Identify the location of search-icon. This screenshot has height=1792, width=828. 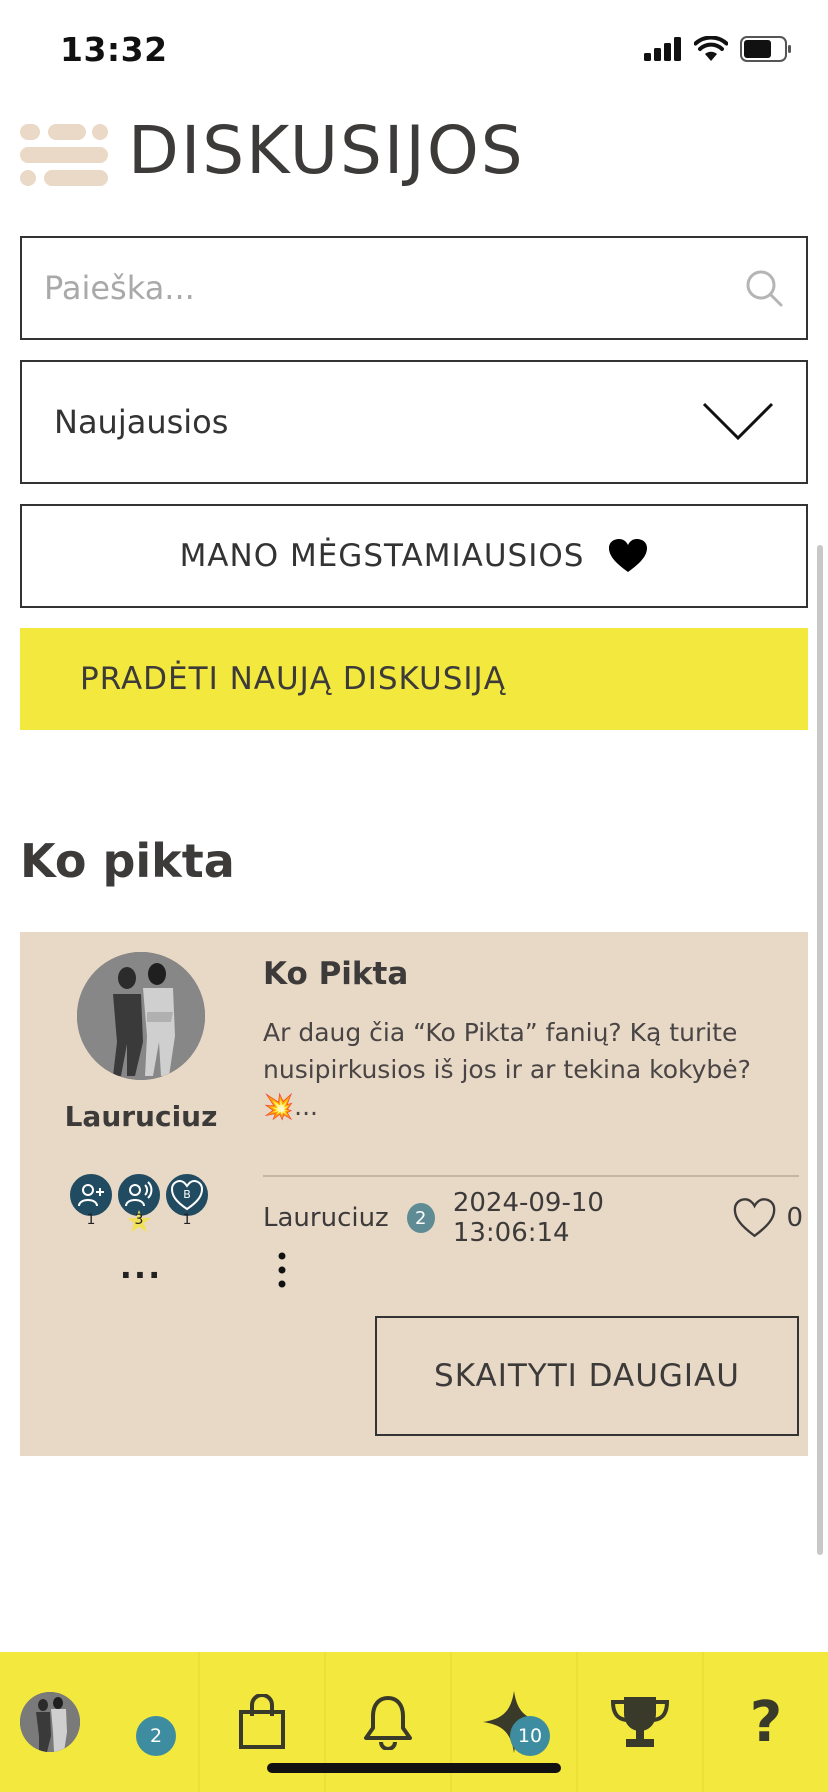
(764, 288).